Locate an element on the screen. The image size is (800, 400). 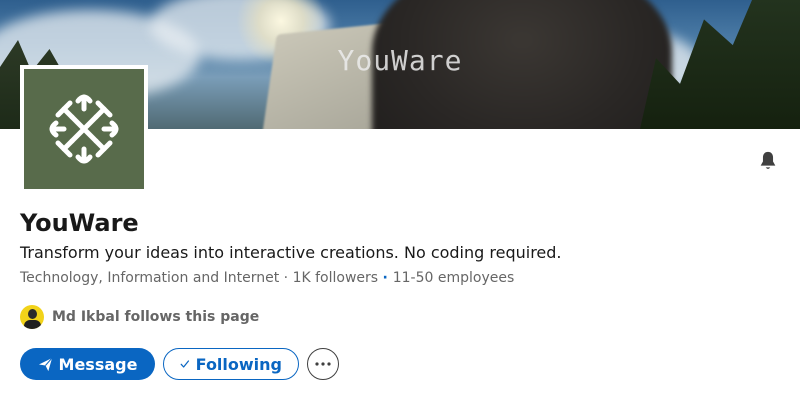
follower-highlight-text: Md Ikbal follows this page is located at coordinates (156, 317).